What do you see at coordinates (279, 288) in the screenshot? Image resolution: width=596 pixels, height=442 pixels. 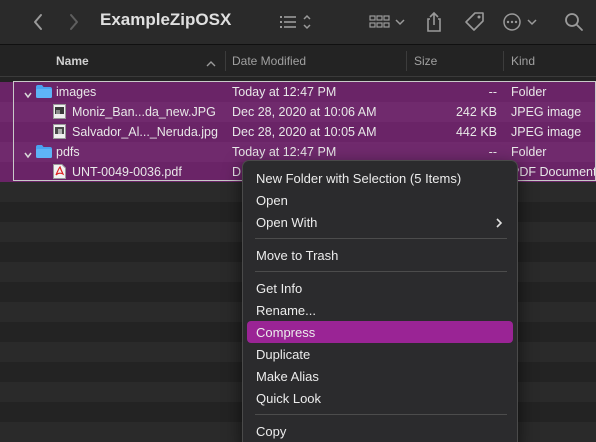 I see `menu-item-label: Get Info` at bounding box center [279, 288].